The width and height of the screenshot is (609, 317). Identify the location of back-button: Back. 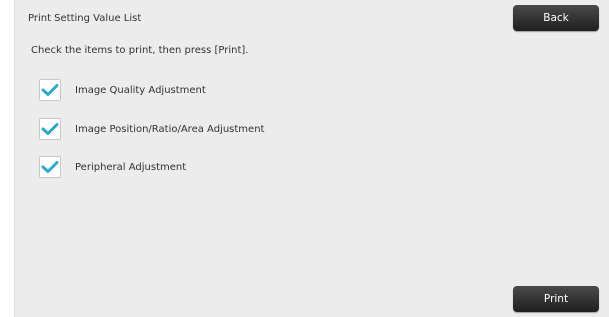
(556, 18).